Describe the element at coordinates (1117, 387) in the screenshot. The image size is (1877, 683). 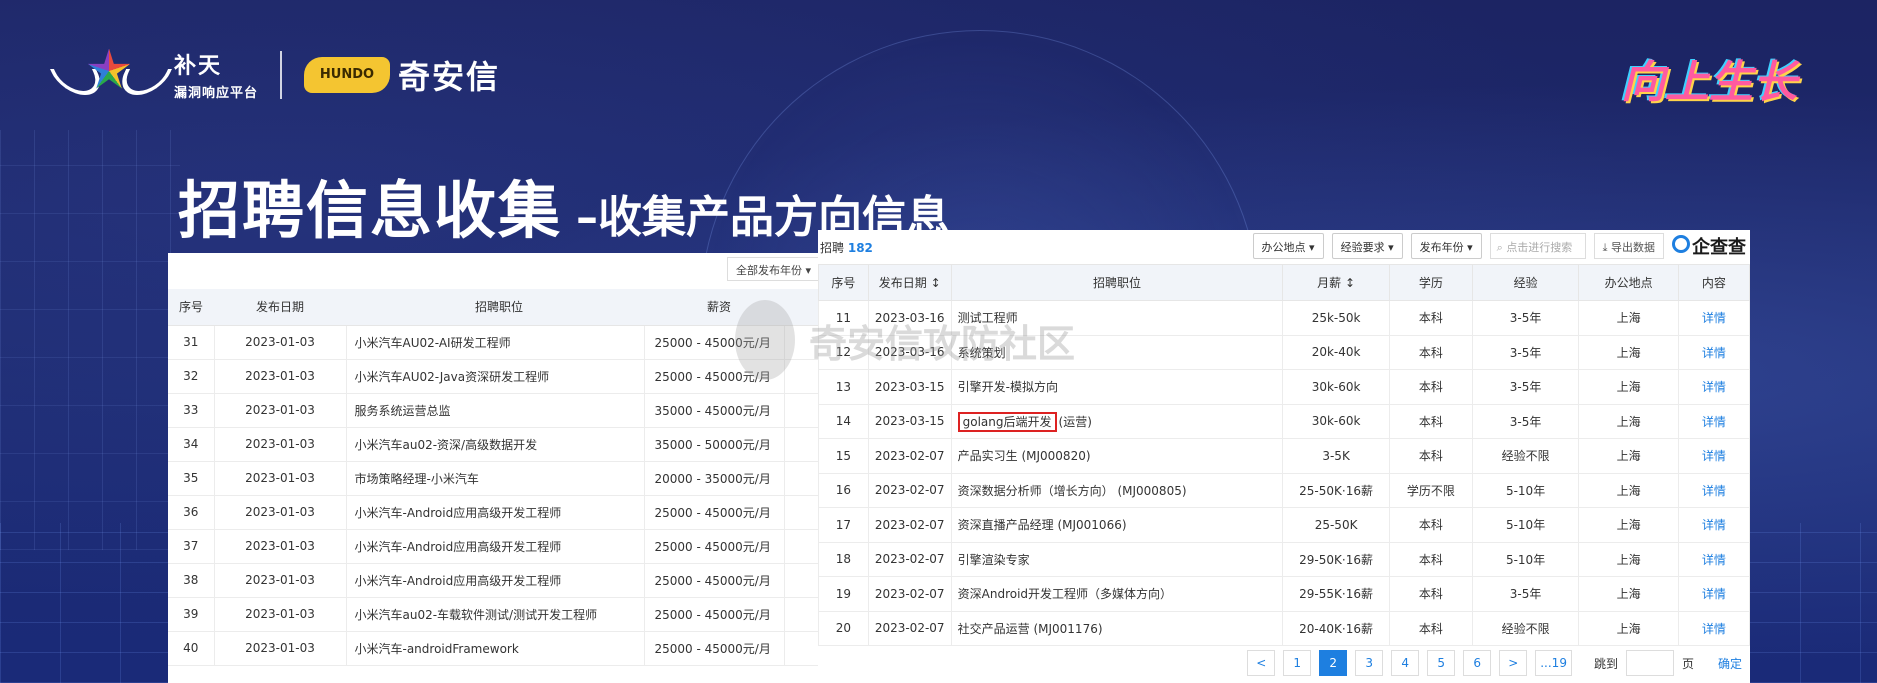
I see `job-title-cell: 引擎开发-模拟方向` at that location.